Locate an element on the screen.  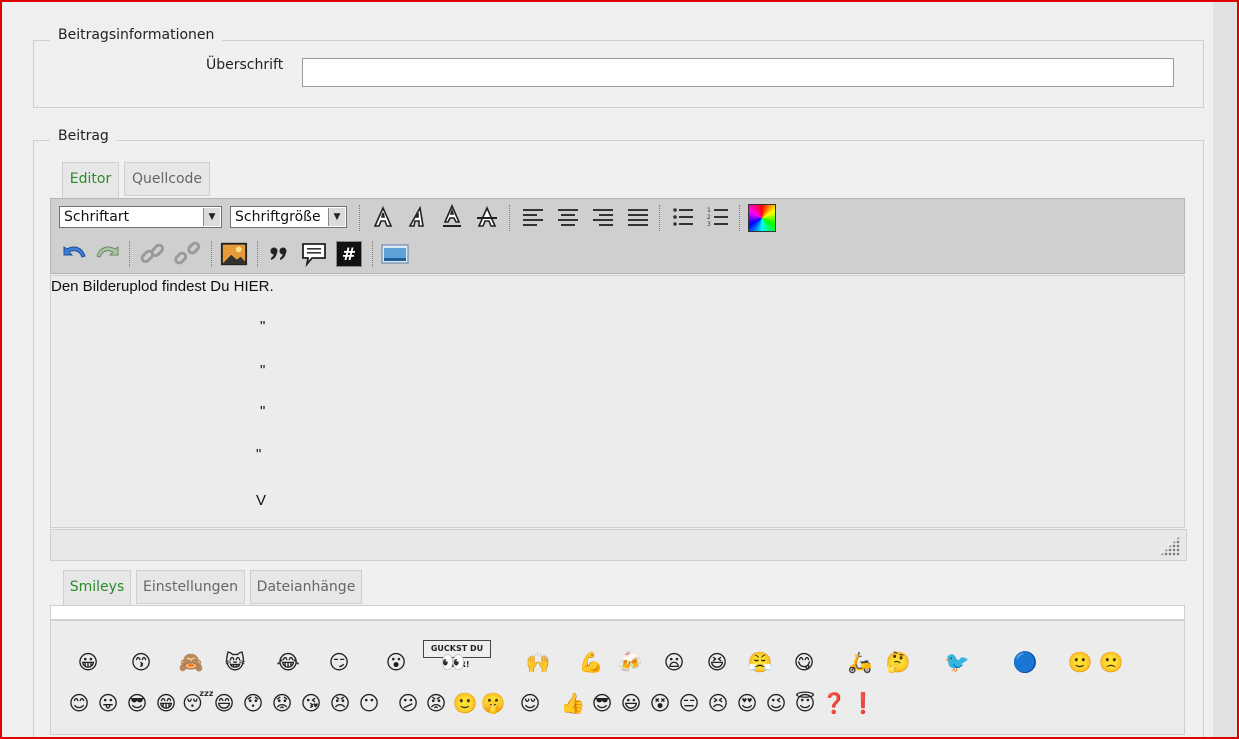
italic-icon is located at coordinates (417, 217).